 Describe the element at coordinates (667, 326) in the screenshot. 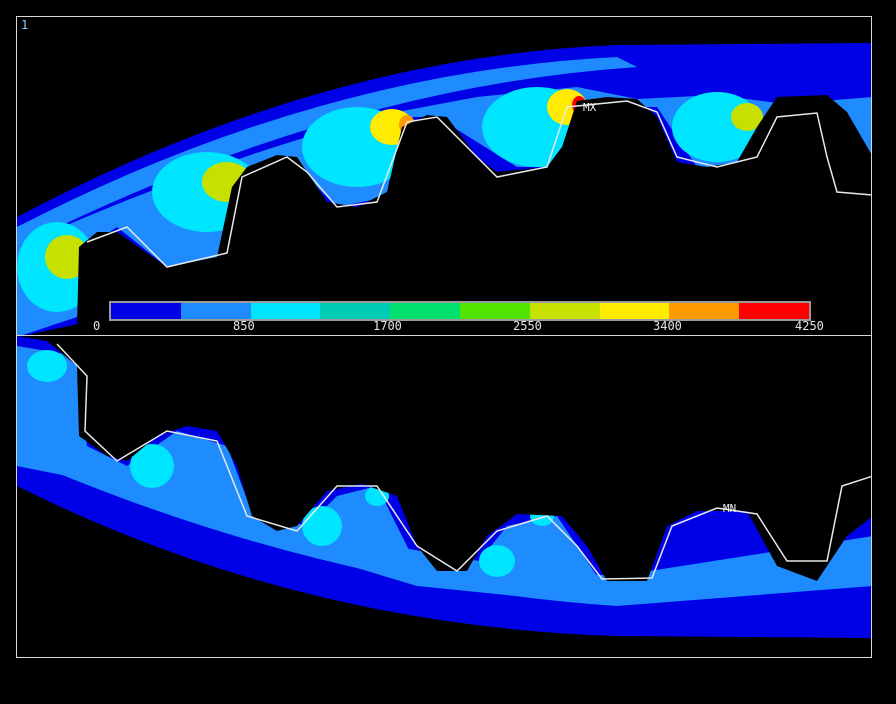

I see `legend-tick: 3400` at that location.